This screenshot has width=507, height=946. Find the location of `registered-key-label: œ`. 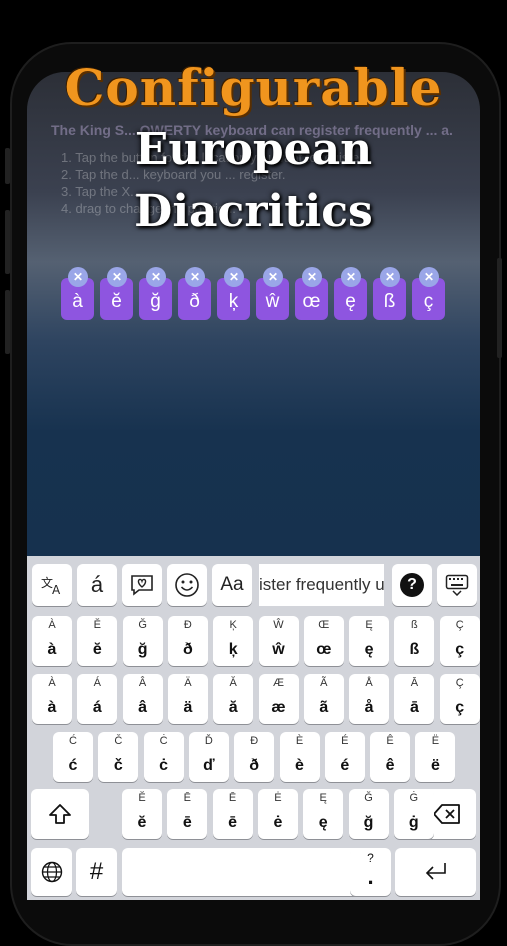

registered-key-label: œ is located at coordinates (311, 301).